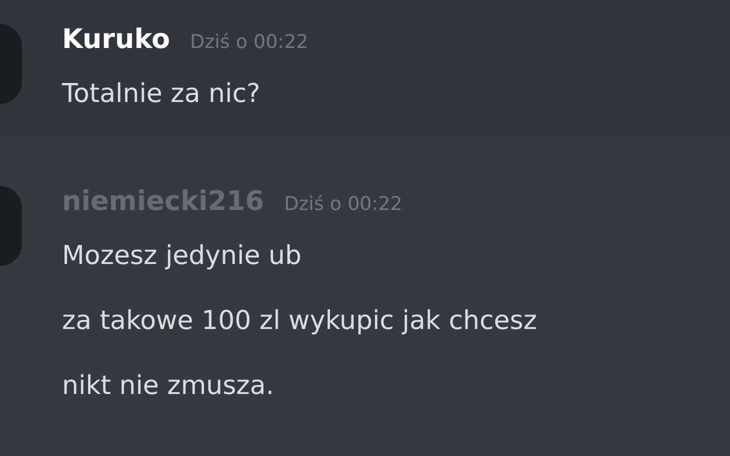 This screenshot has width=730, height=456. Describe the element at coordinates (169, 386) in the screenshot. I see `message-text: nikt nie zmusza.` at that location.